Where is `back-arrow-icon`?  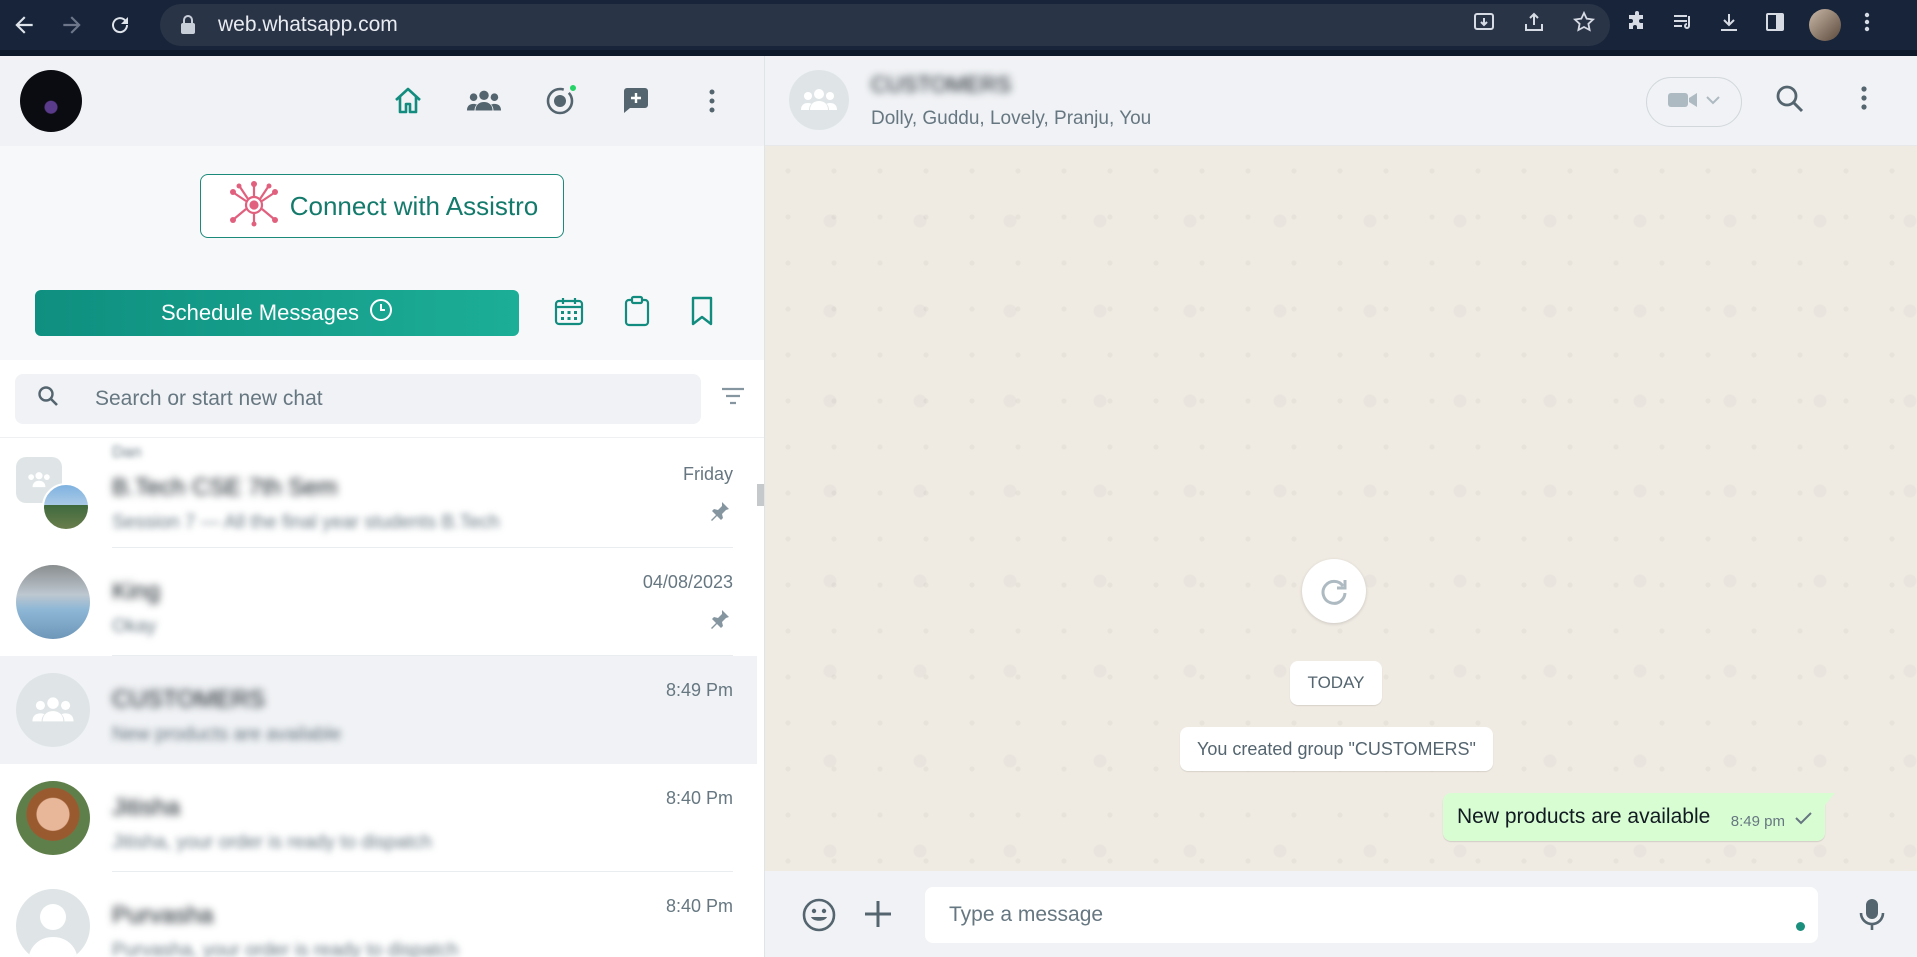
back-arrow-icon is located at coordinates (24, 25).